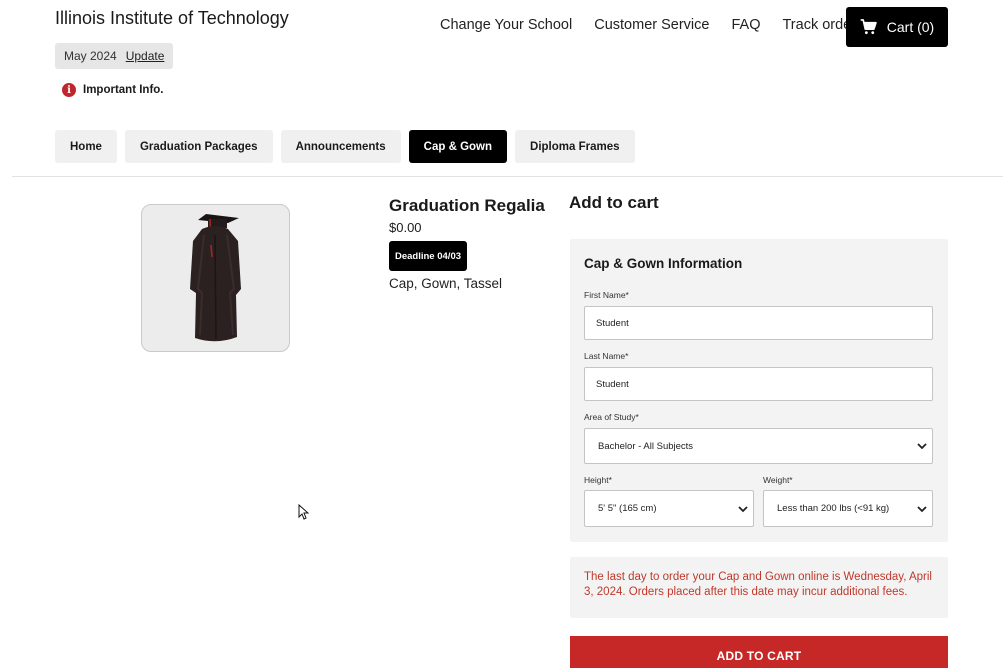 This screenshot has width=1003, height=668. Describe the element at coordinates (303, 512) in the screenshot. I see `mouse-cursor-icon` at that location.